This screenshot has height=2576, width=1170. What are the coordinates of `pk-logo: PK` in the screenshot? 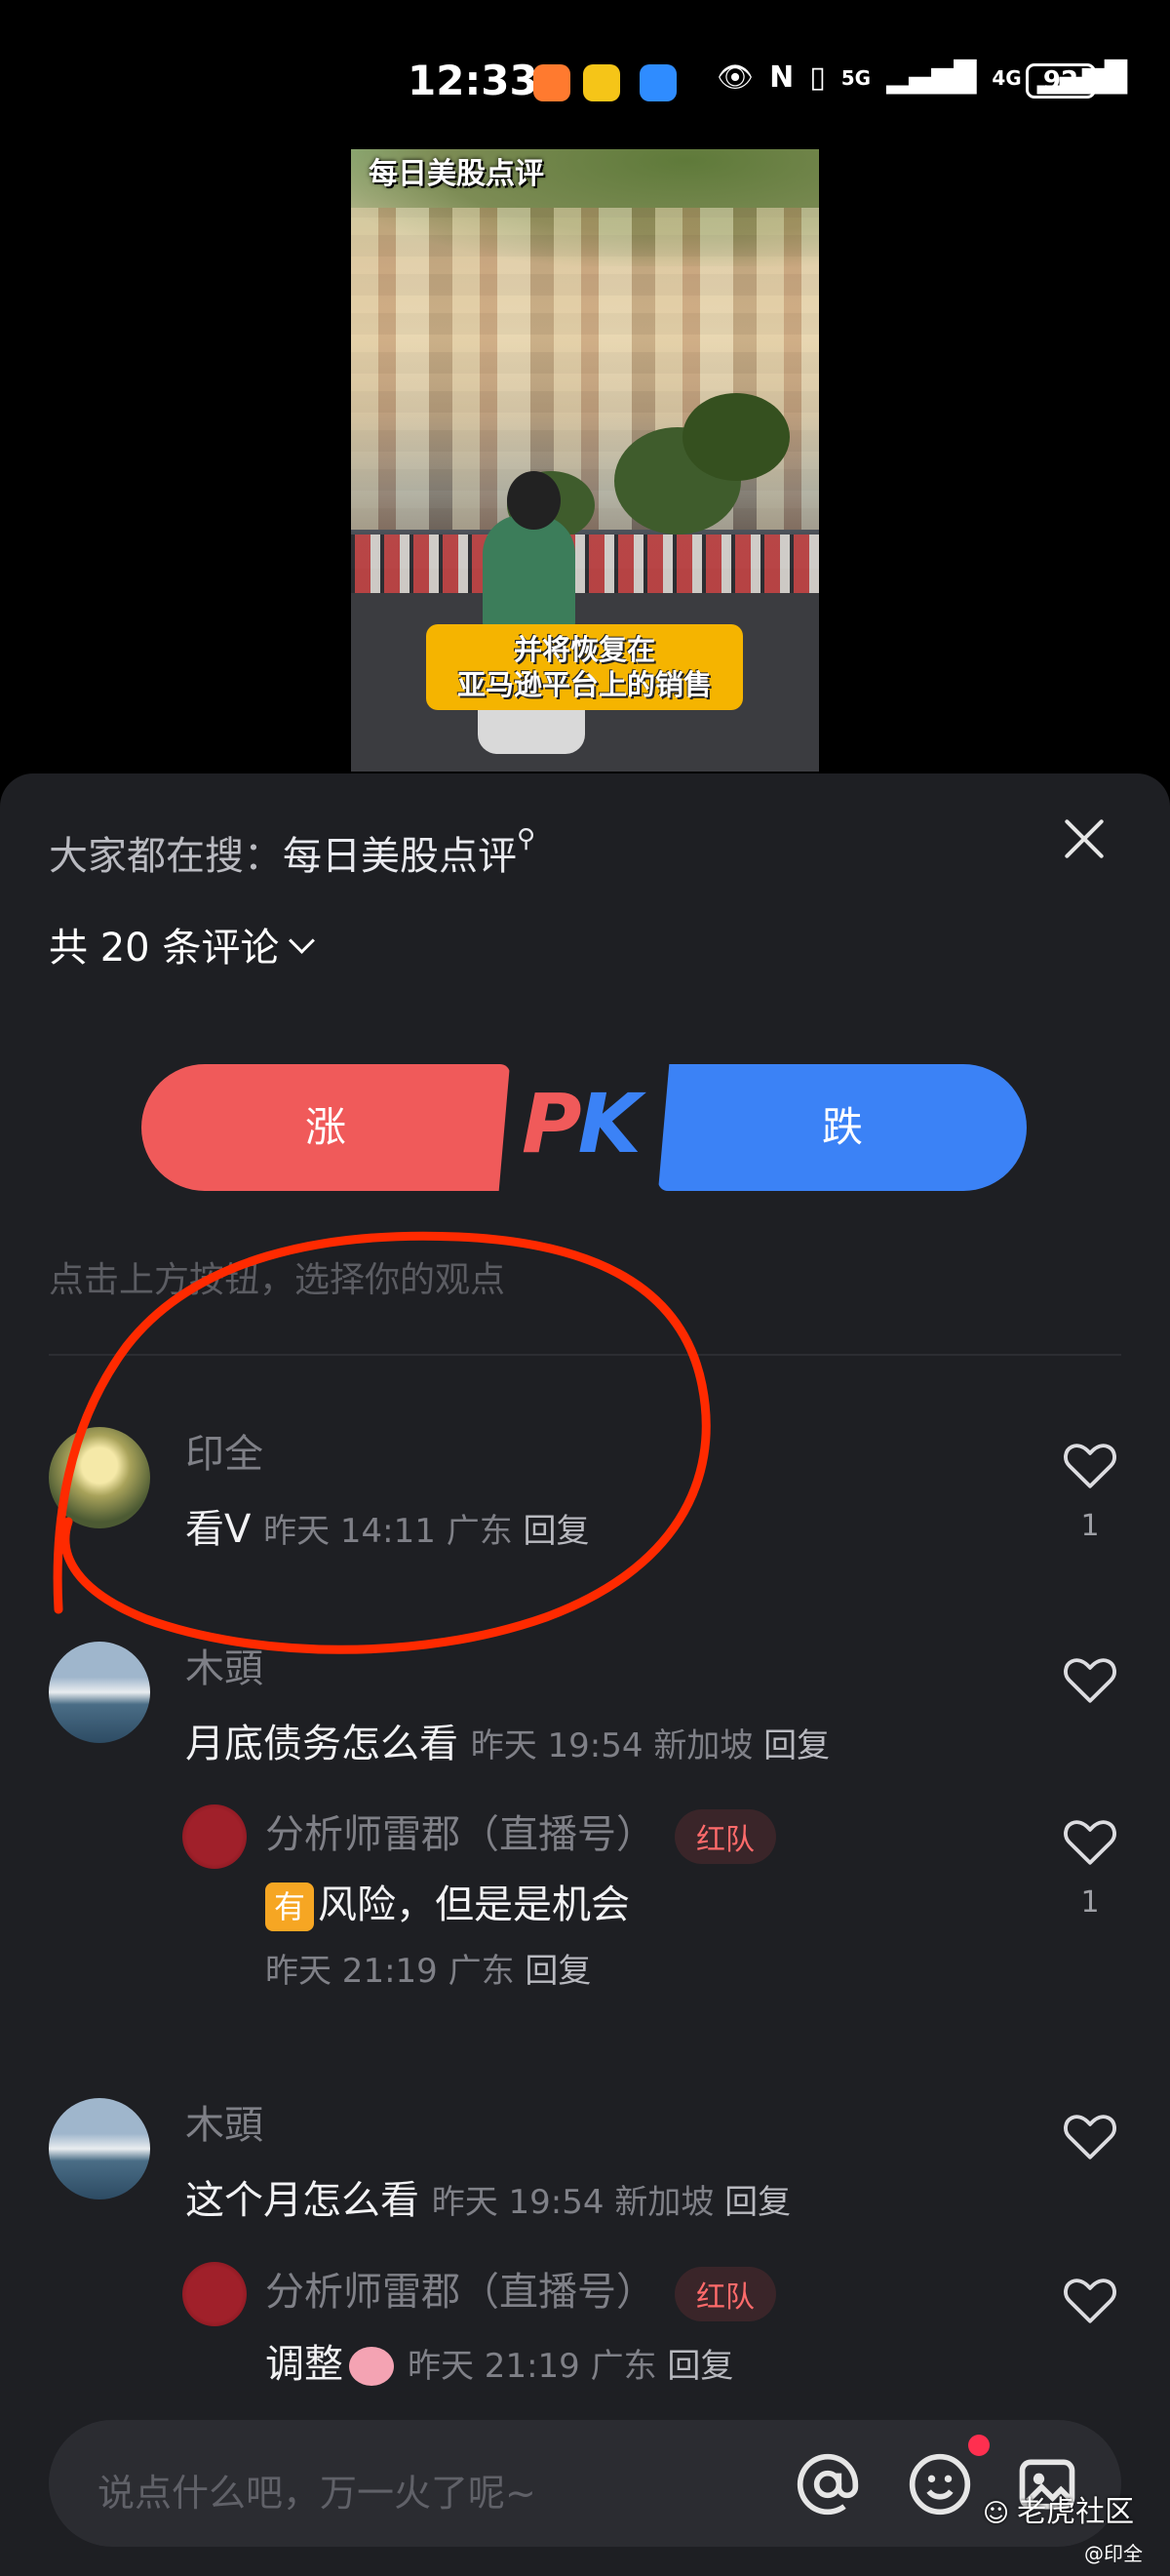 It's located at (582, 1123).